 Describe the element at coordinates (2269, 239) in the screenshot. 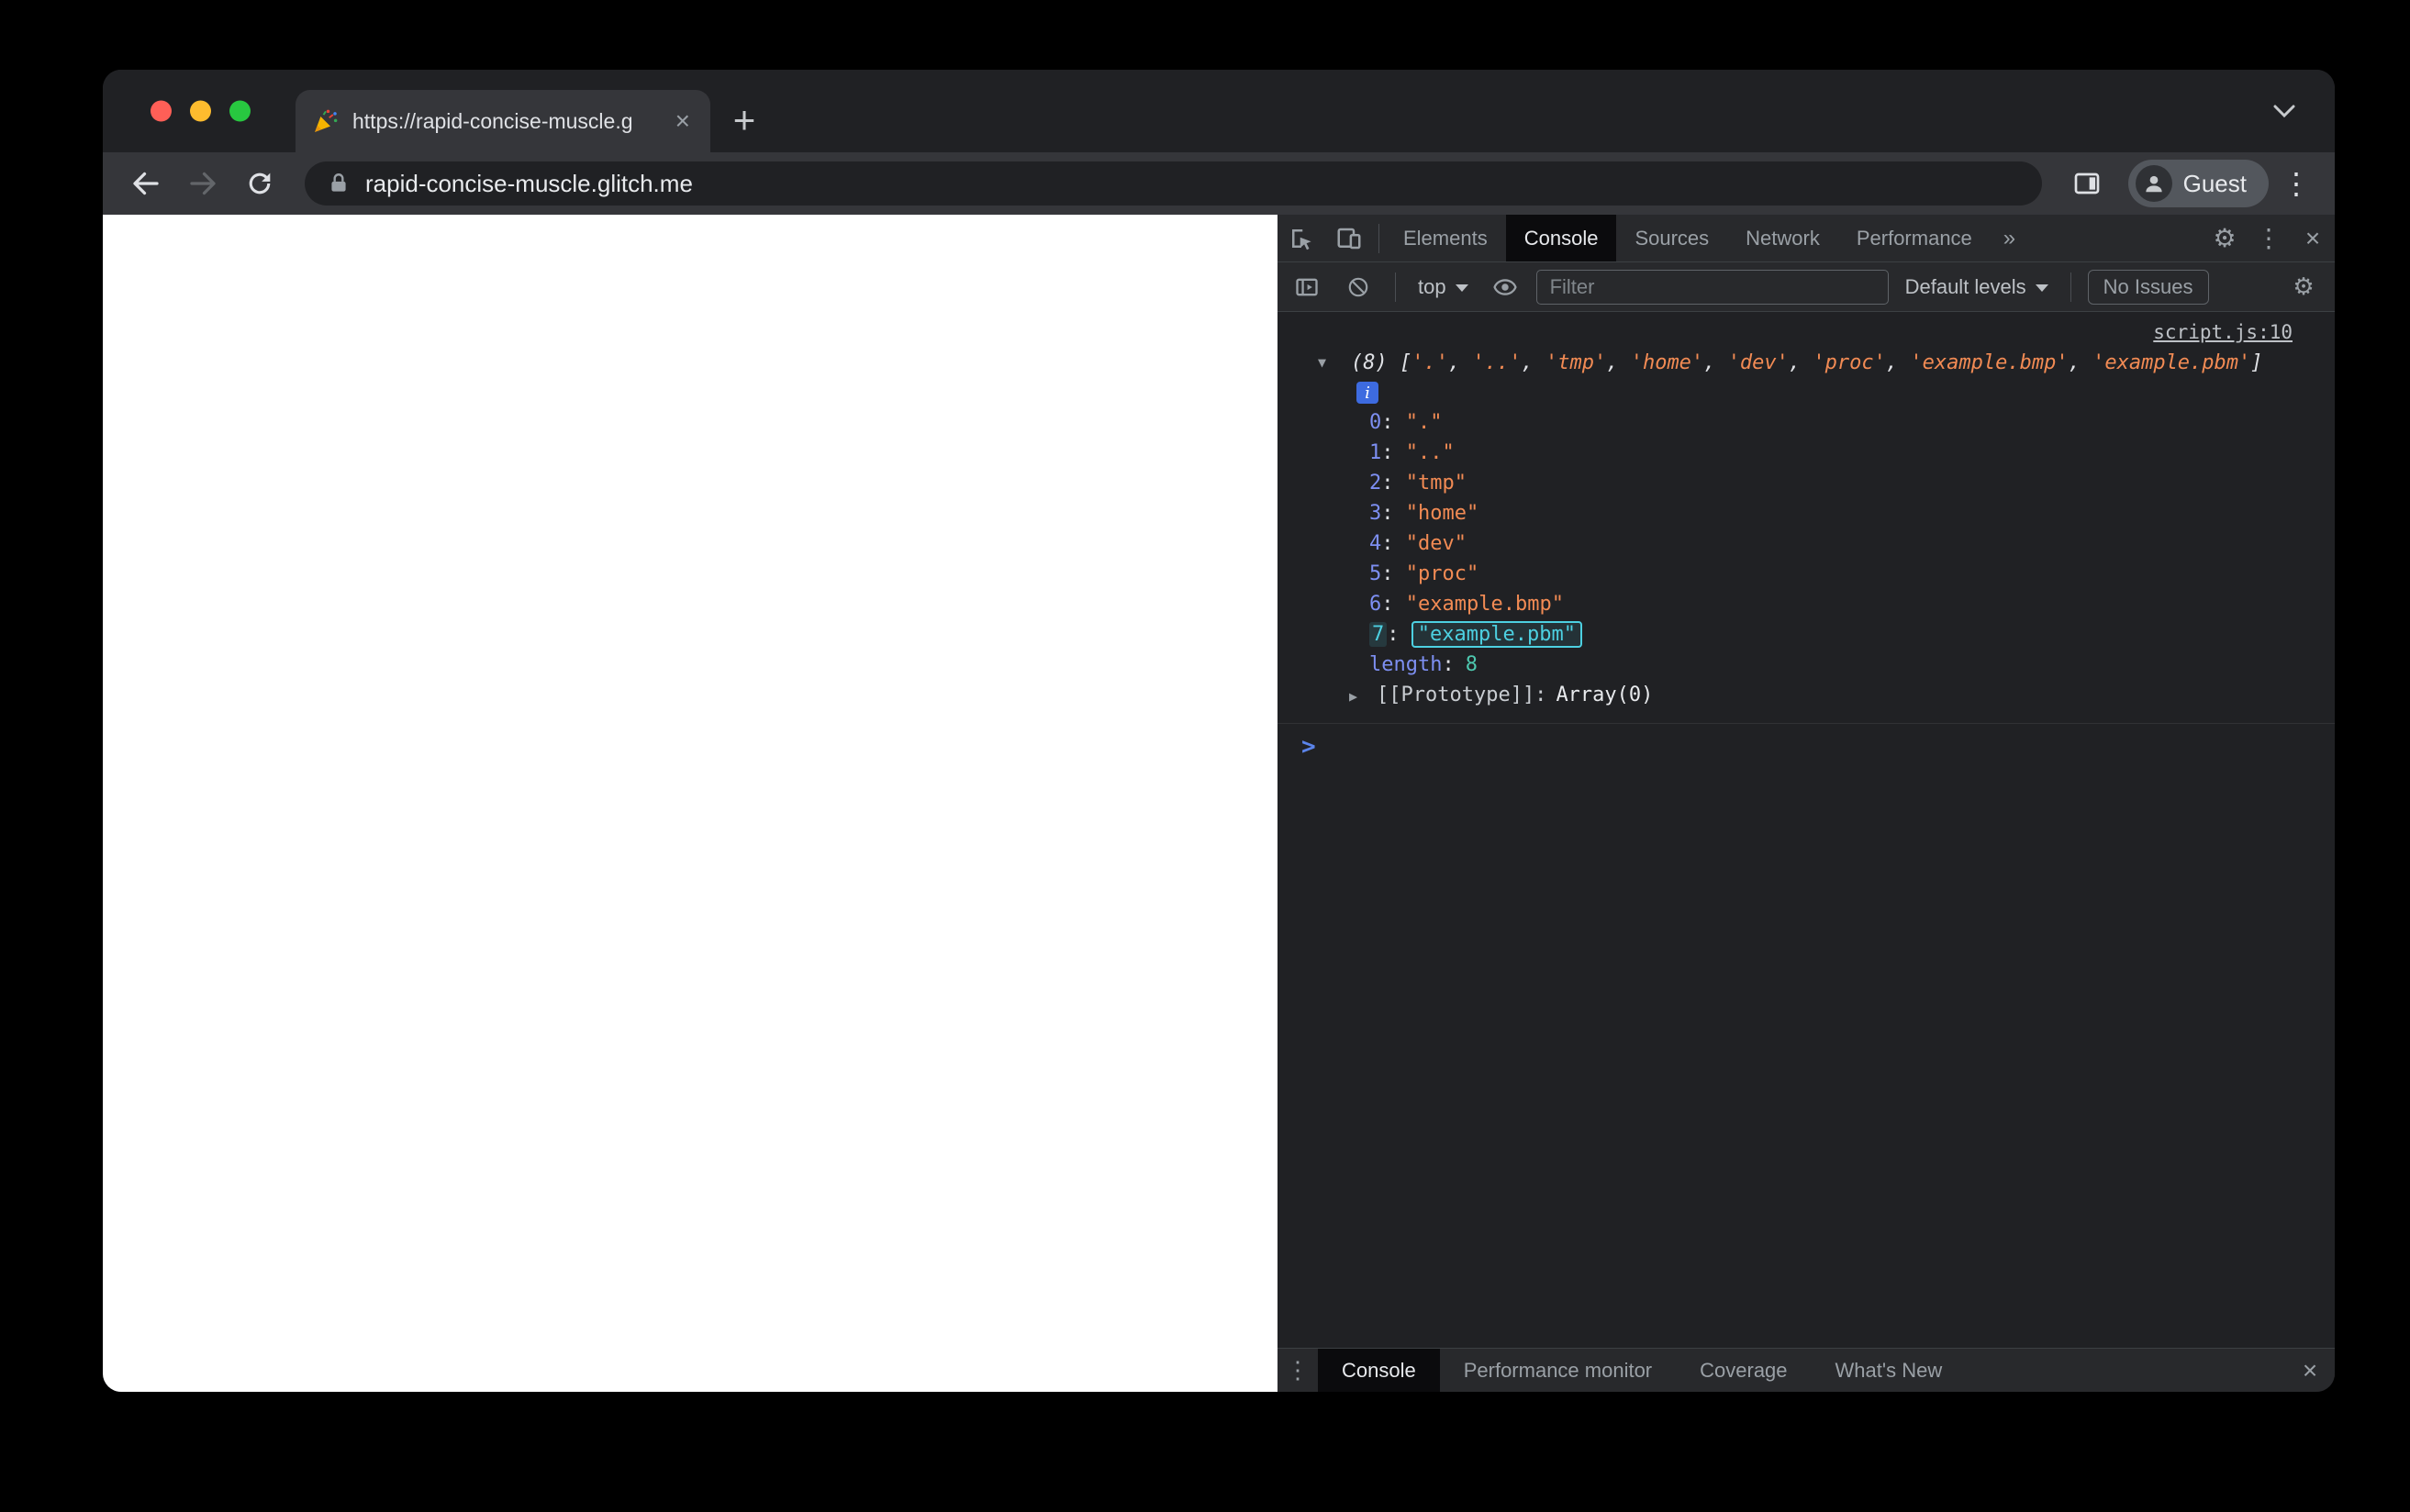

I see `devtools-menu-kebab-icon: ⋮` at that location.